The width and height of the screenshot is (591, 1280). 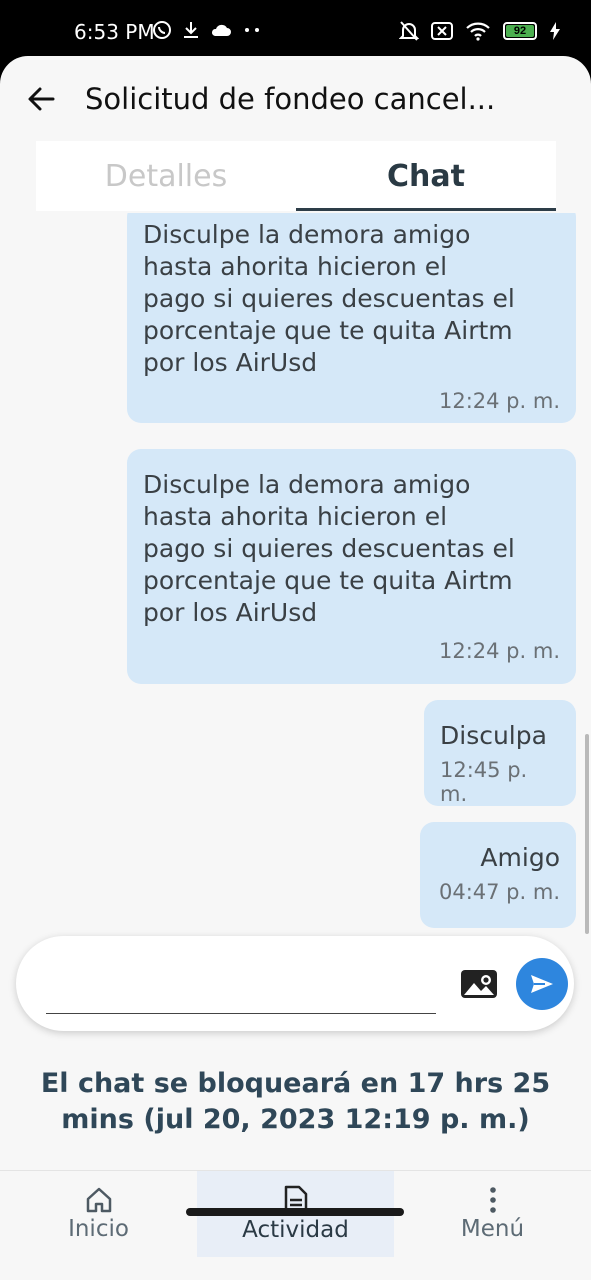 What do you see at coordinates (295, 1212) in the screenshot?
I see `gesture-bar` at bounding box center [295, 1212].